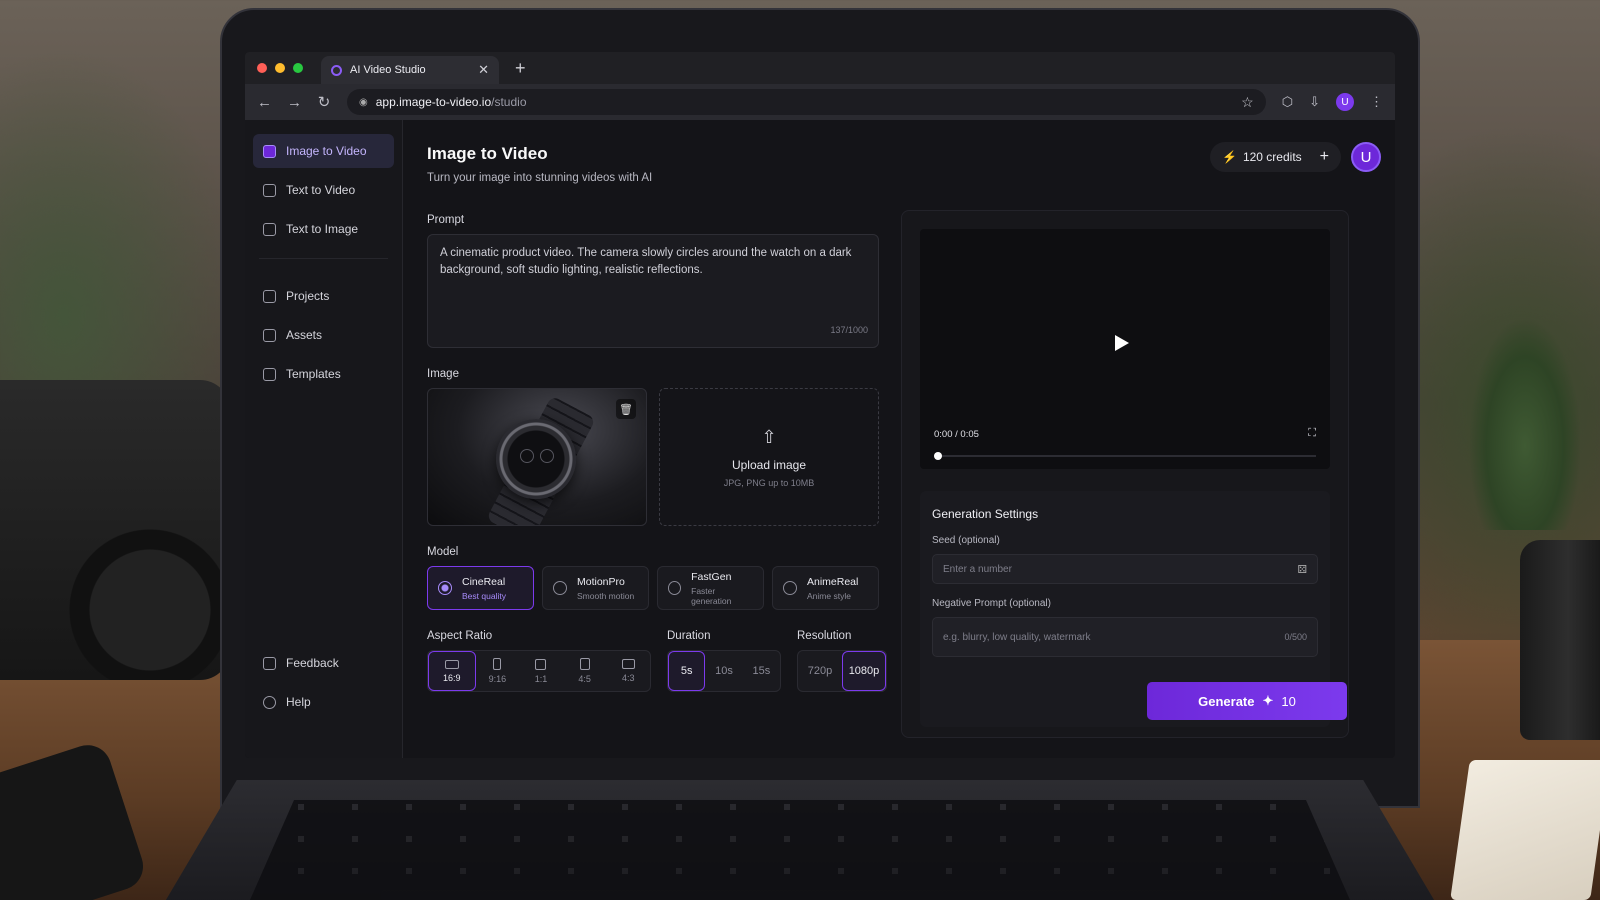  Describe the element at coordinates (1525, 830) in the screenshot. I see `background-notebook` at that location.